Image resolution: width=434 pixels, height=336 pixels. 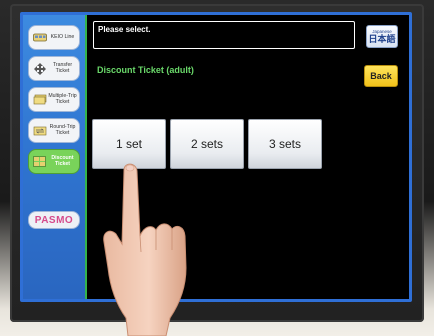 I want to click on japanese-language-button: Japanese 日本語, so click(x=382, y=36).